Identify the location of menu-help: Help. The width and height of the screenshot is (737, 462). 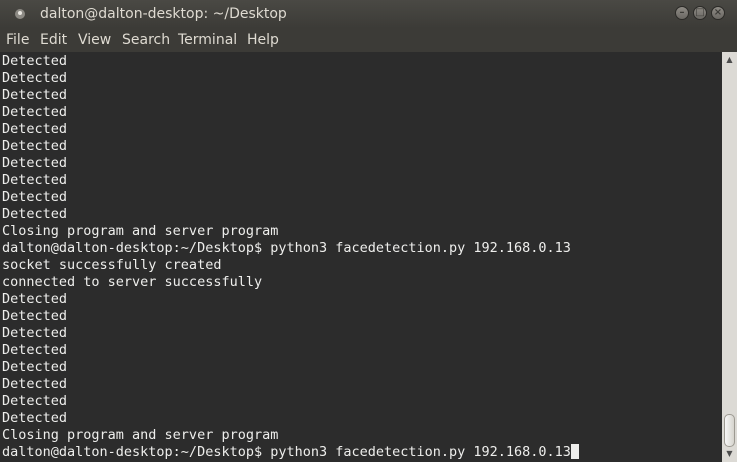
(263, 40).